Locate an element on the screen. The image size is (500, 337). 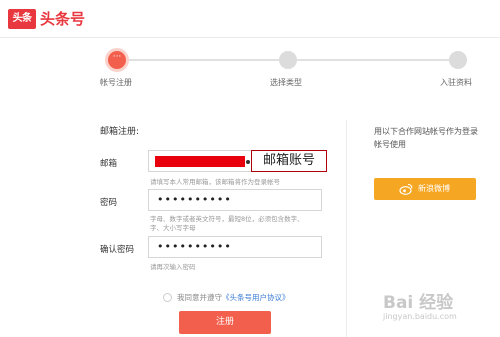
agreement-prefix: 我同意并遵守 is located at coordinates (199, 297).